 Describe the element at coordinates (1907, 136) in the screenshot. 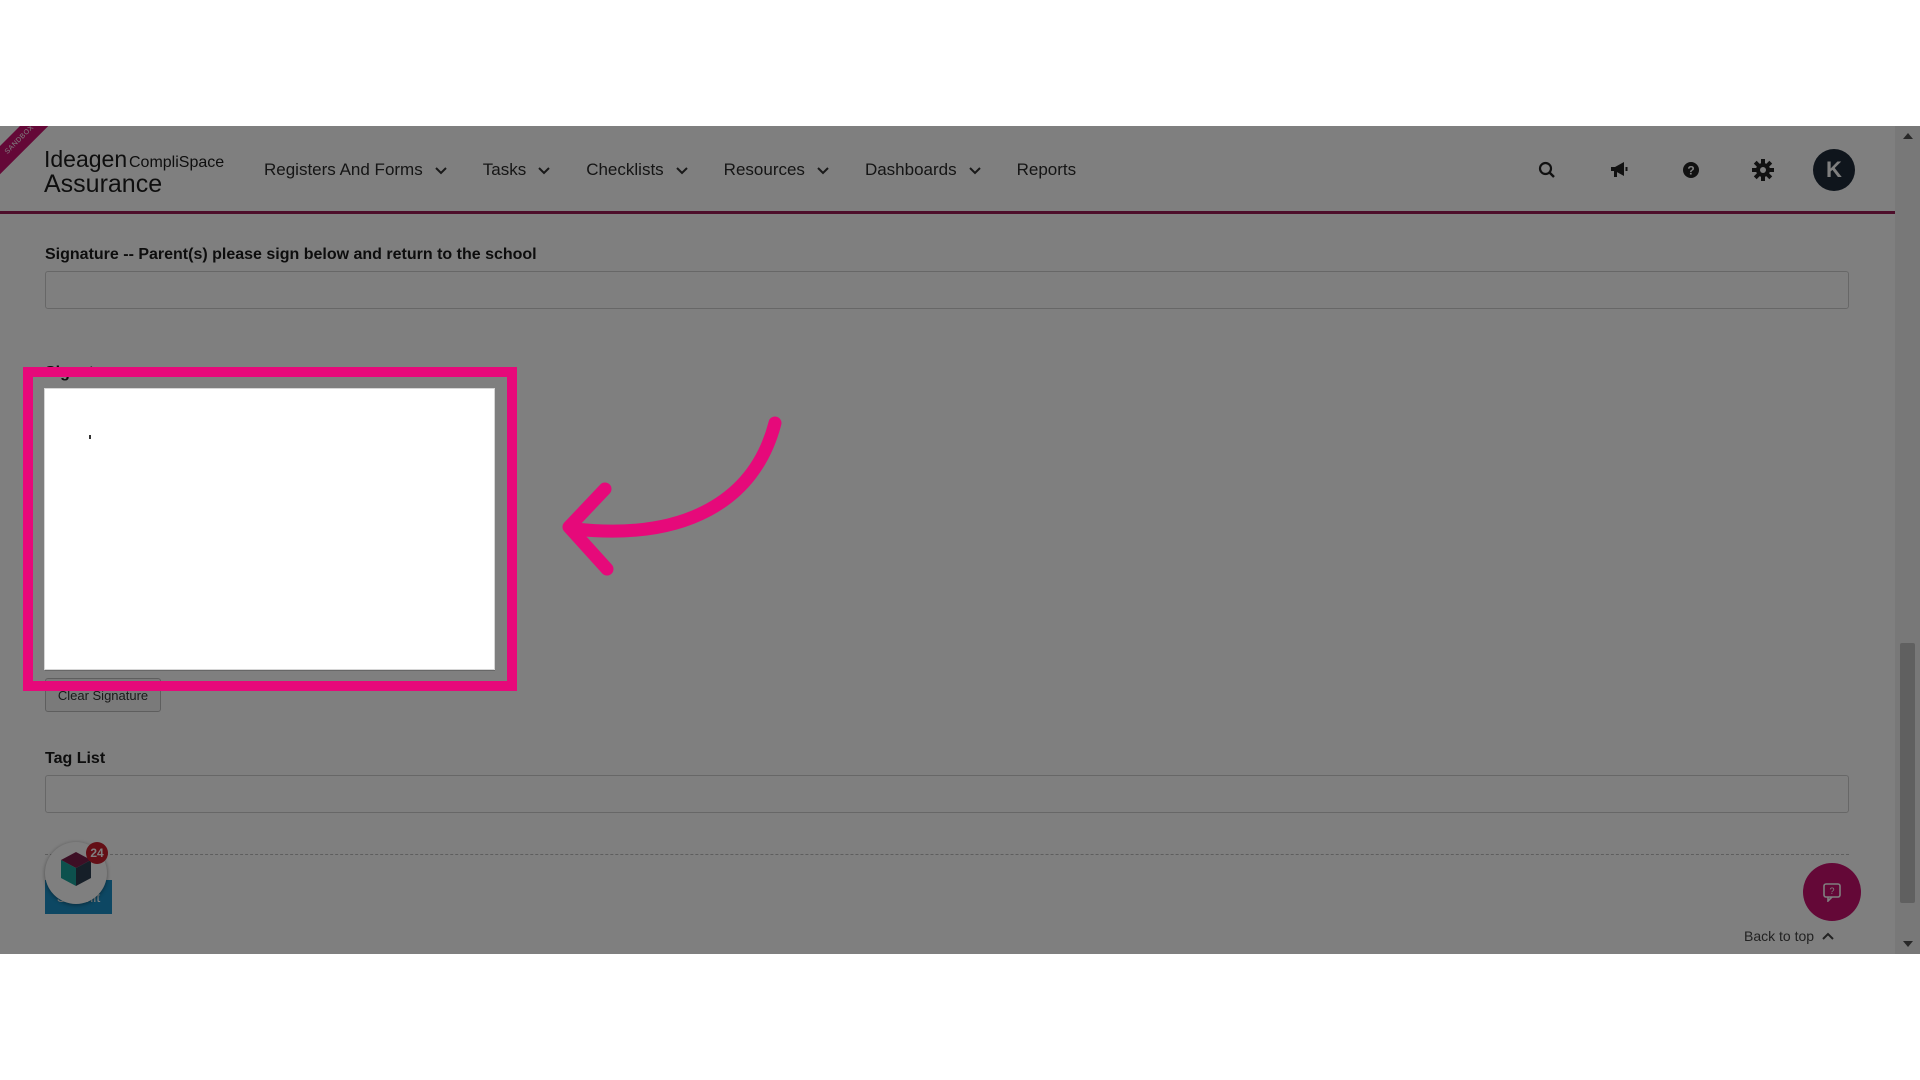

I see `scroll-up-arrow` at that location.